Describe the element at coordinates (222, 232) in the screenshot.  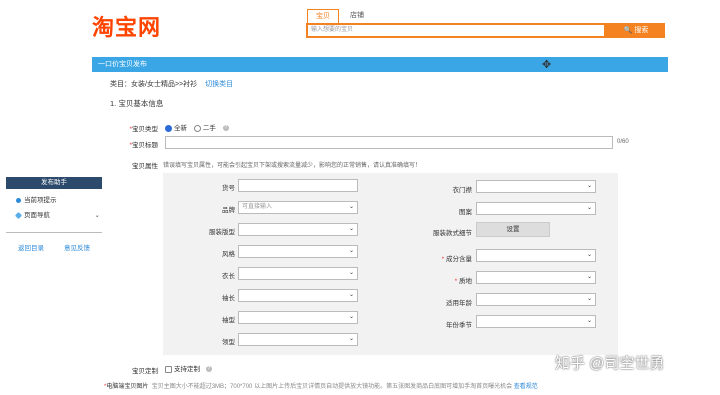
I see `attr-label-fit: 服装版型` at that location.